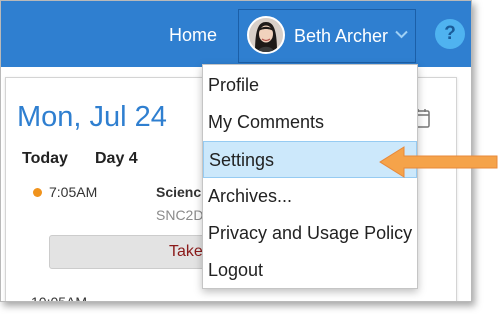  What do you see at coordinates (310, 270) in the screenshot?
I see `menu-item-logout: Logout` at bounding box center [310, 270].